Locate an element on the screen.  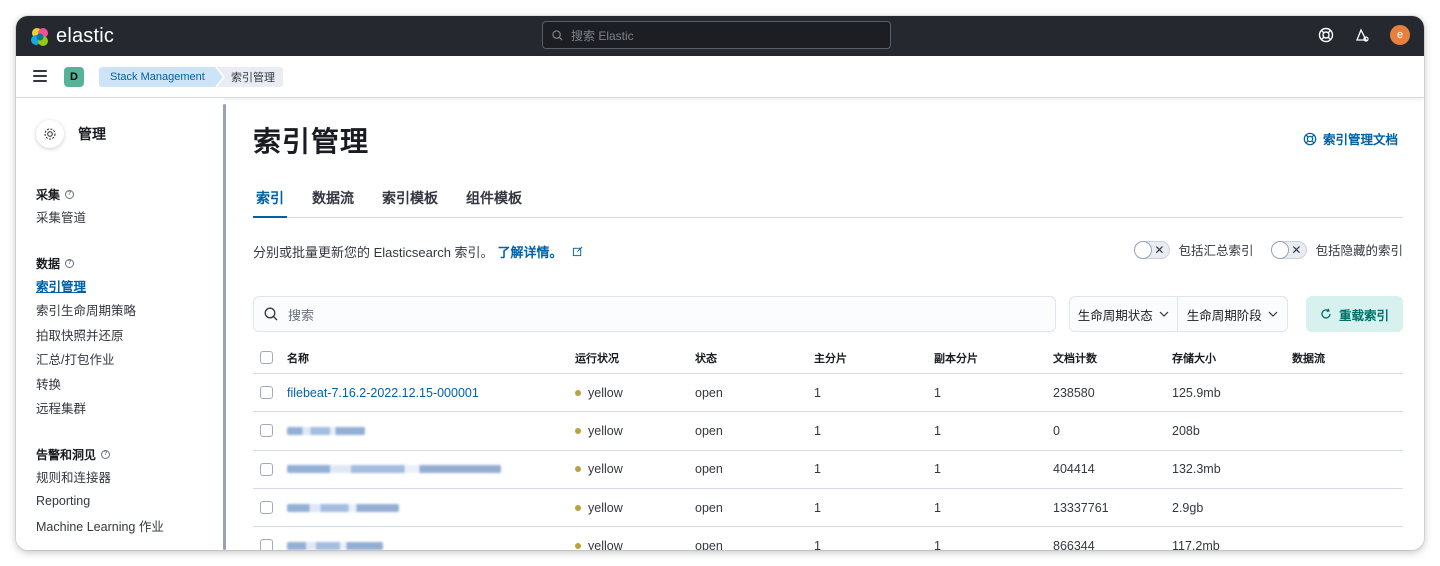
learn-more-link: 了解详情。 is located at coordinates (530, 251).